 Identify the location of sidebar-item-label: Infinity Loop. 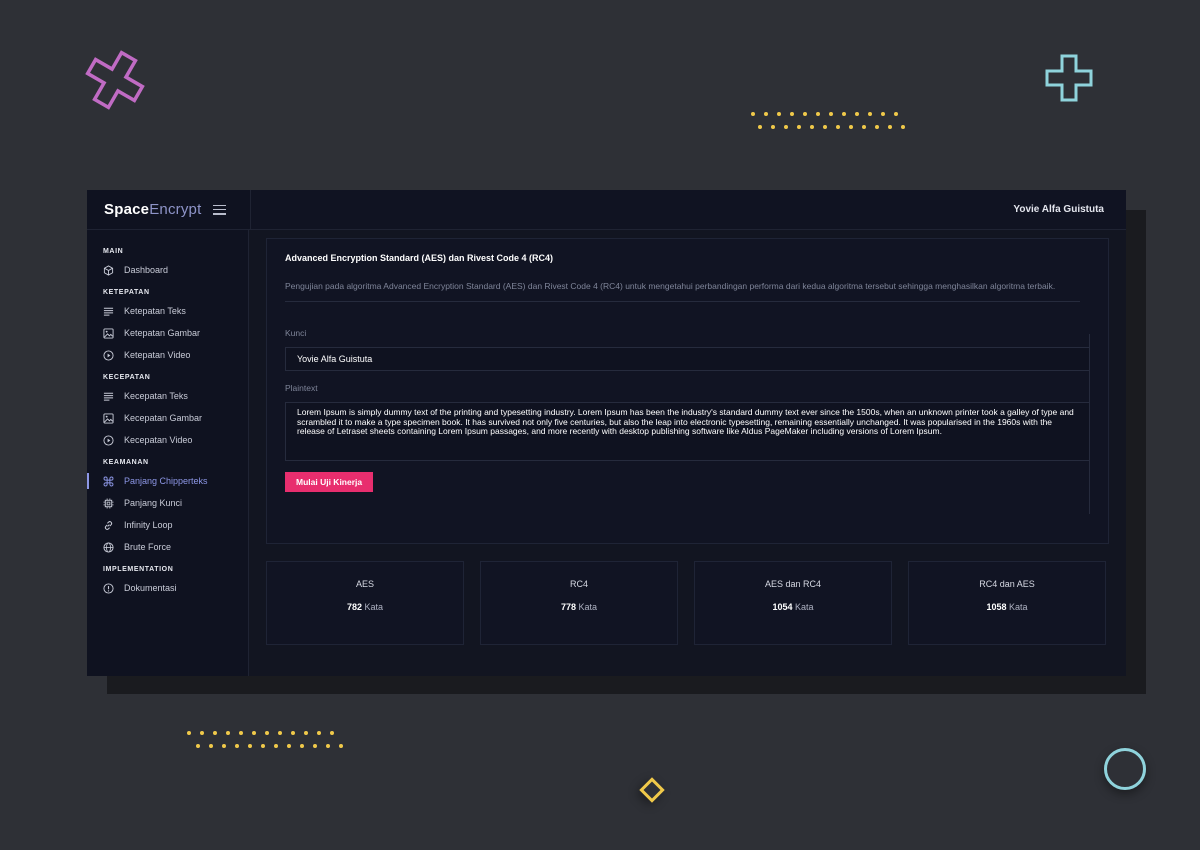
(148, 525).